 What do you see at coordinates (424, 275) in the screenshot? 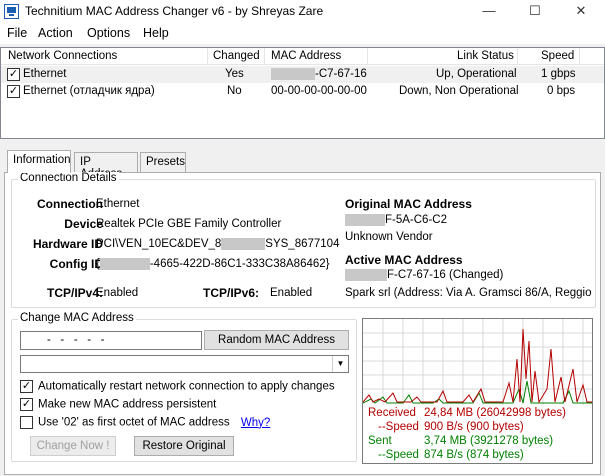
I see `active-mac-value: F-C7-67-16 (Changed)` at bounding box center [424, 275].